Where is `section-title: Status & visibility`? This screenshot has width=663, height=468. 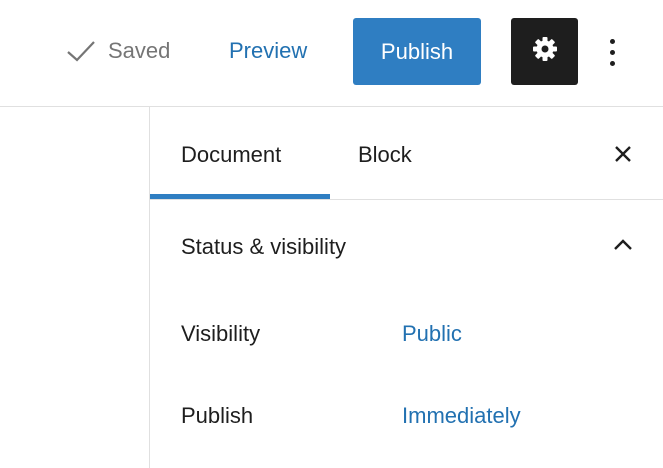
section-title: Status & visibility is located at coordinates (264, 246).